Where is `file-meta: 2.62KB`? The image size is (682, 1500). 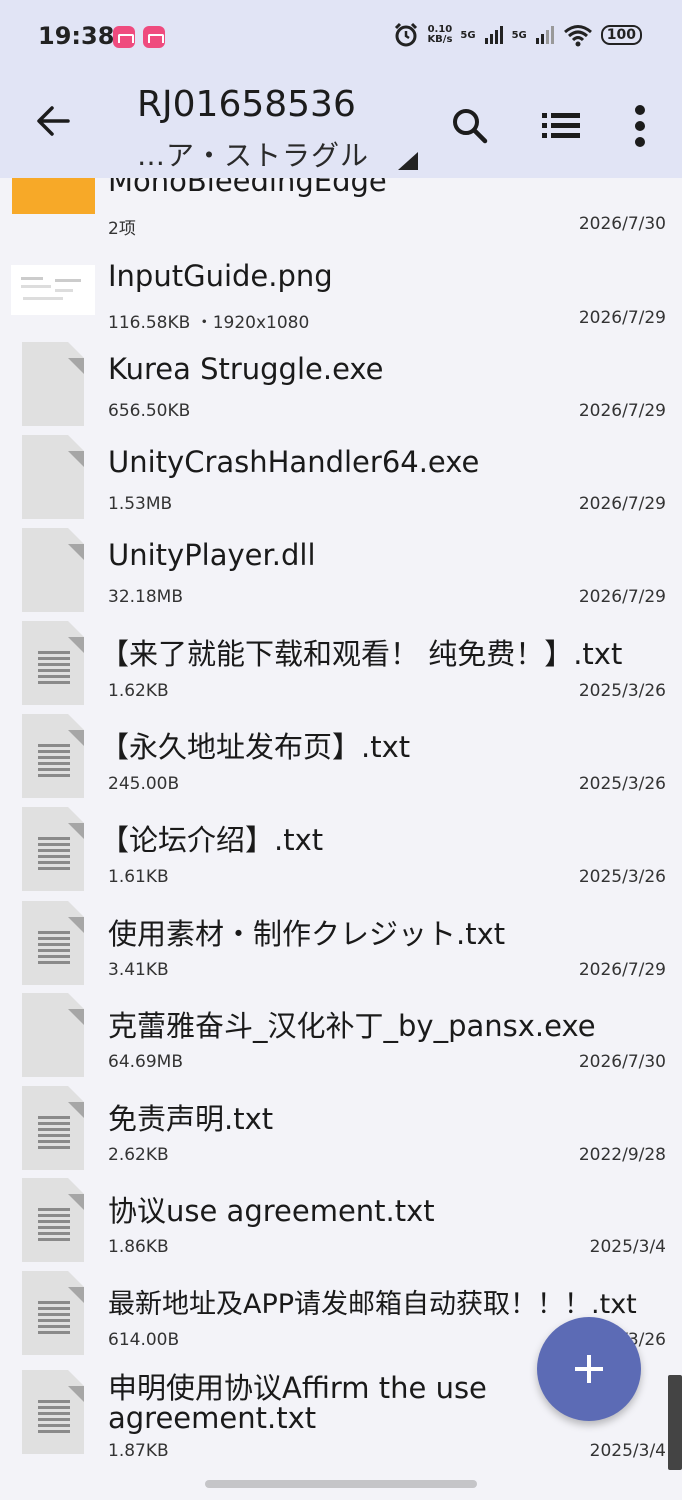
file-meta: 2.62KB is located at coordinates (138, 1155).